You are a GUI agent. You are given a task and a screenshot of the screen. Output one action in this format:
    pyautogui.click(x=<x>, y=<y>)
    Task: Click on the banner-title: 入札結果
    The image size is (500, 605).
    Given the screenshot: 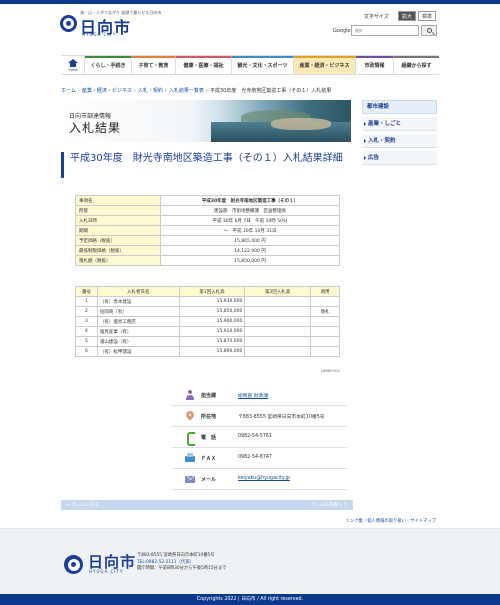 What is the action you would take?
    pyautogui.click(x=95, y=128)
    